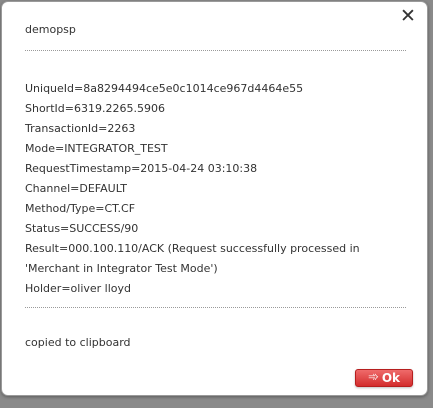 The width and height of the screenshot is (433, 408). Describe the element at coordinates (141, 168) in the screenshot. I see `detail-request-timestamp: RequestTimestamp=2015-04-24 03:10:38` at that location.